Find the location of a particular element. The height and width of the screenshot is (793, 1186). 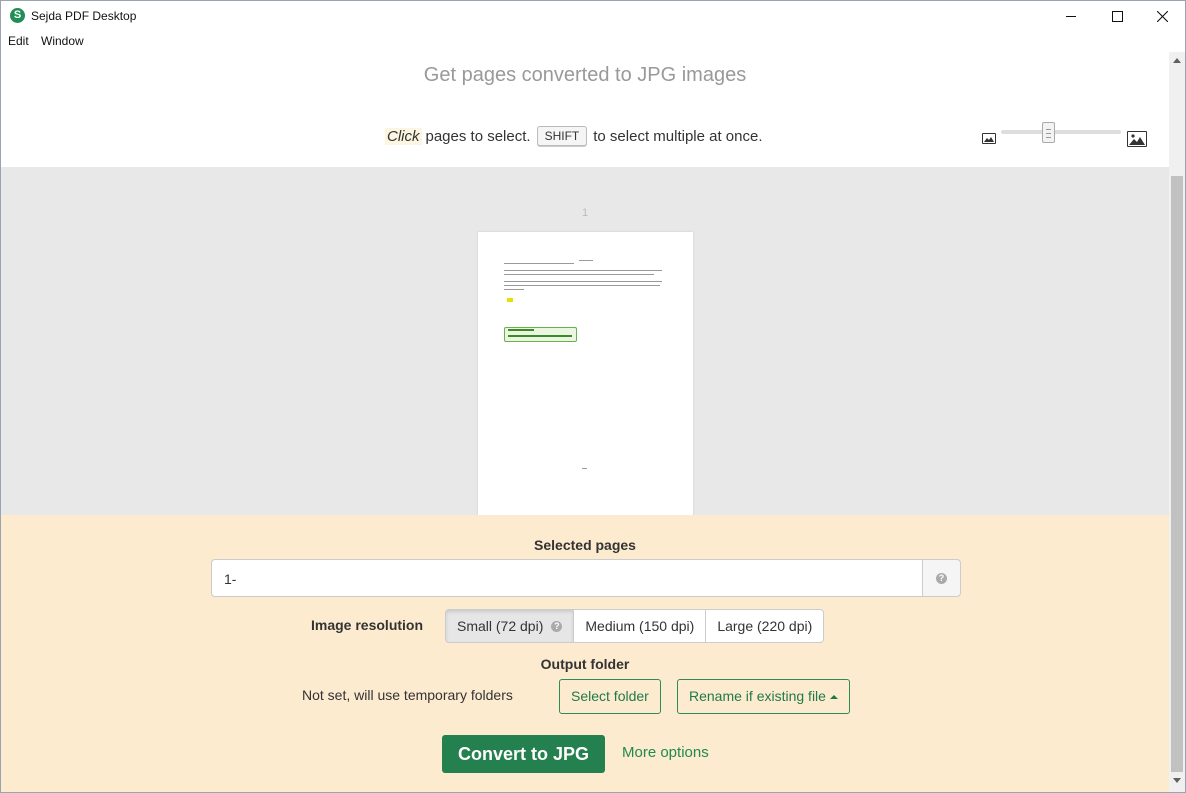

slider-handle is located at coordinates (1048, 132).